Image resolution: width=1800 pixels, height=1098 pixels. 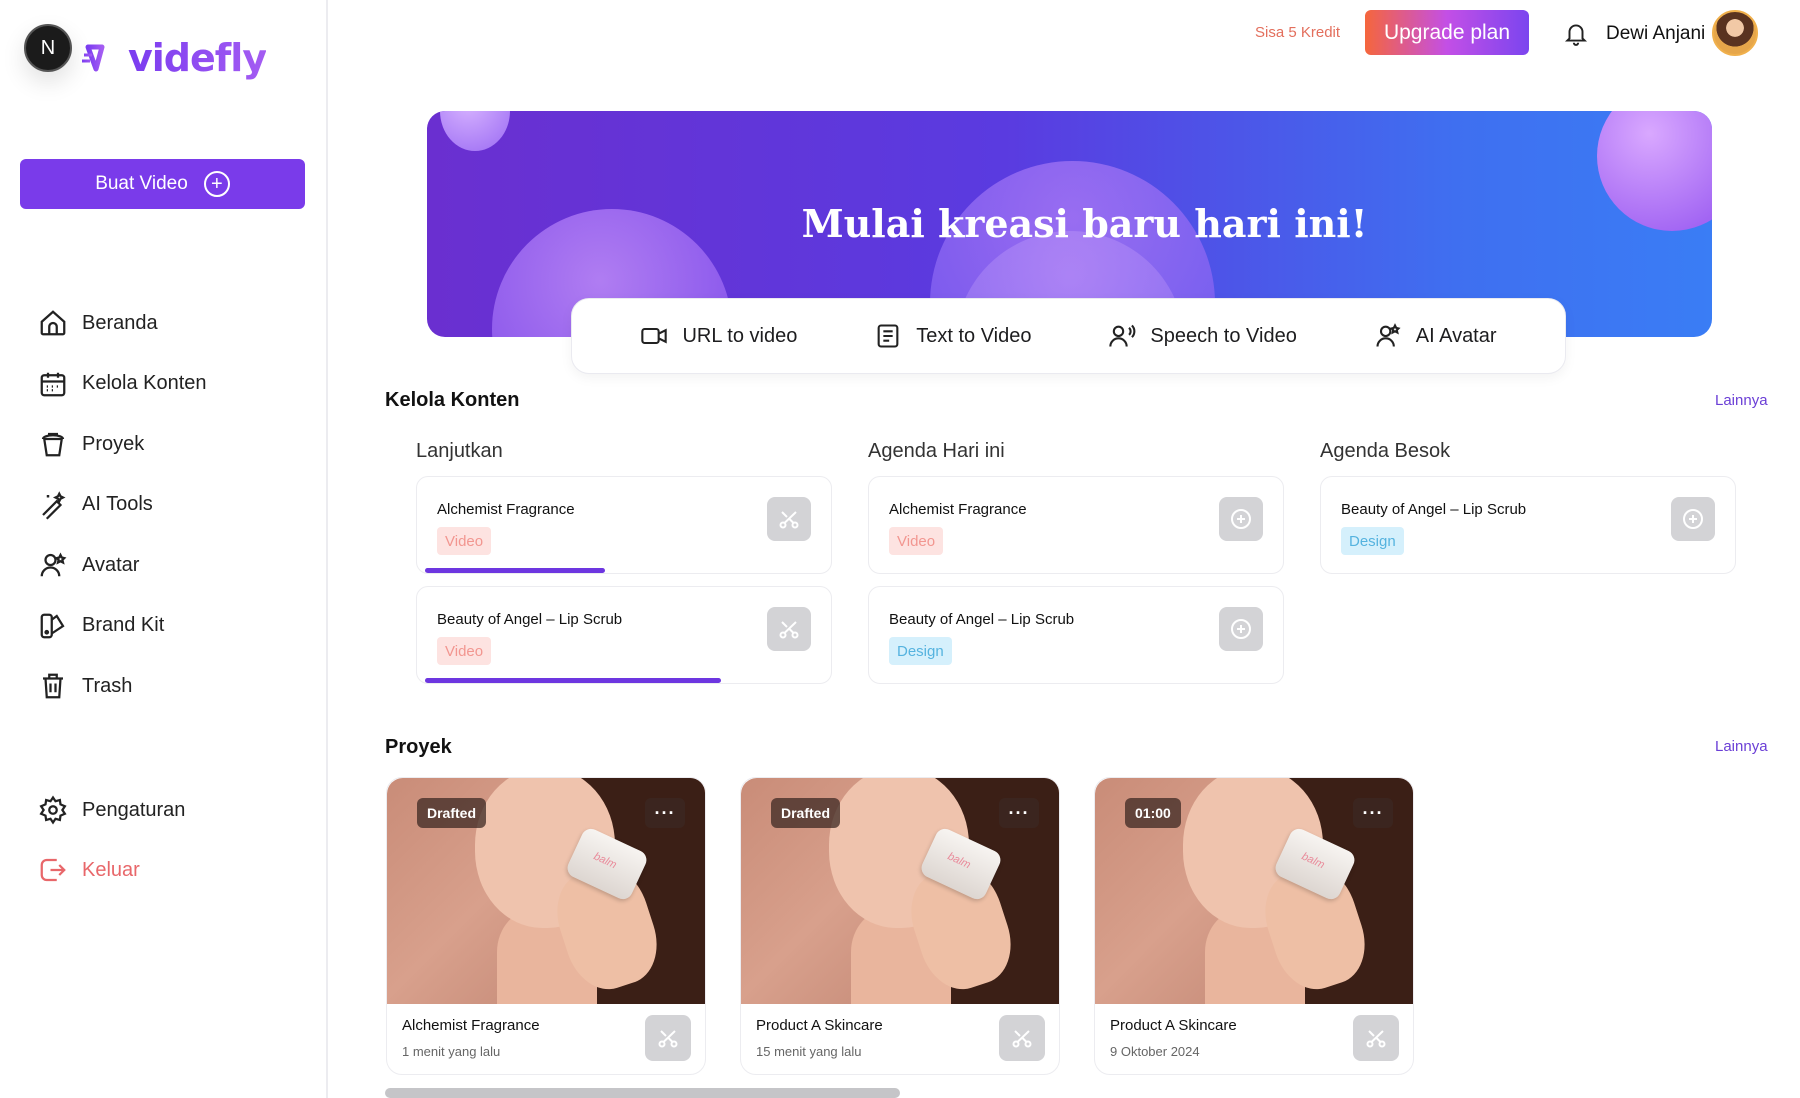 I want to click on gear-icon, so click(x=53, y=810).